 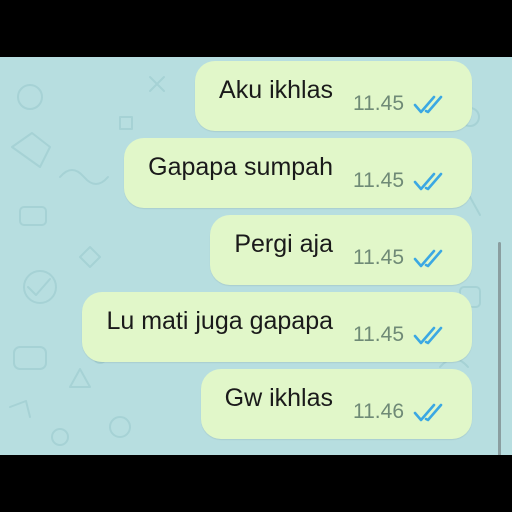 I want to click on message-text: Pergi aja, so click(x=283, y=243).